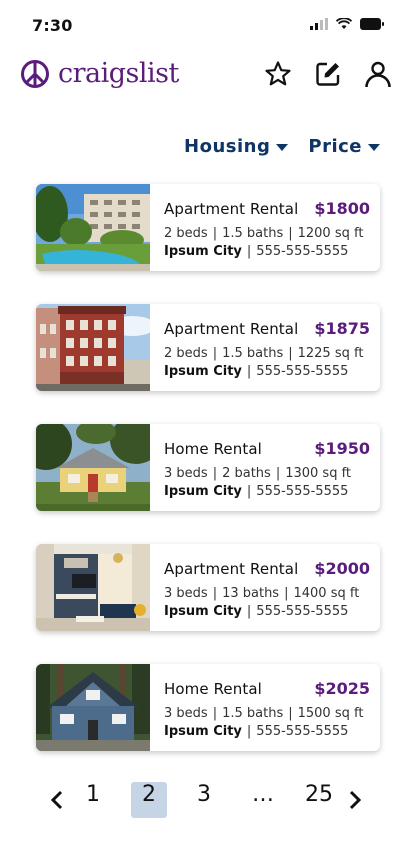 The height and width of the screenshot is (852, 414). I want to click on housing-filter-dropdown: Housing, so click(236, 146).